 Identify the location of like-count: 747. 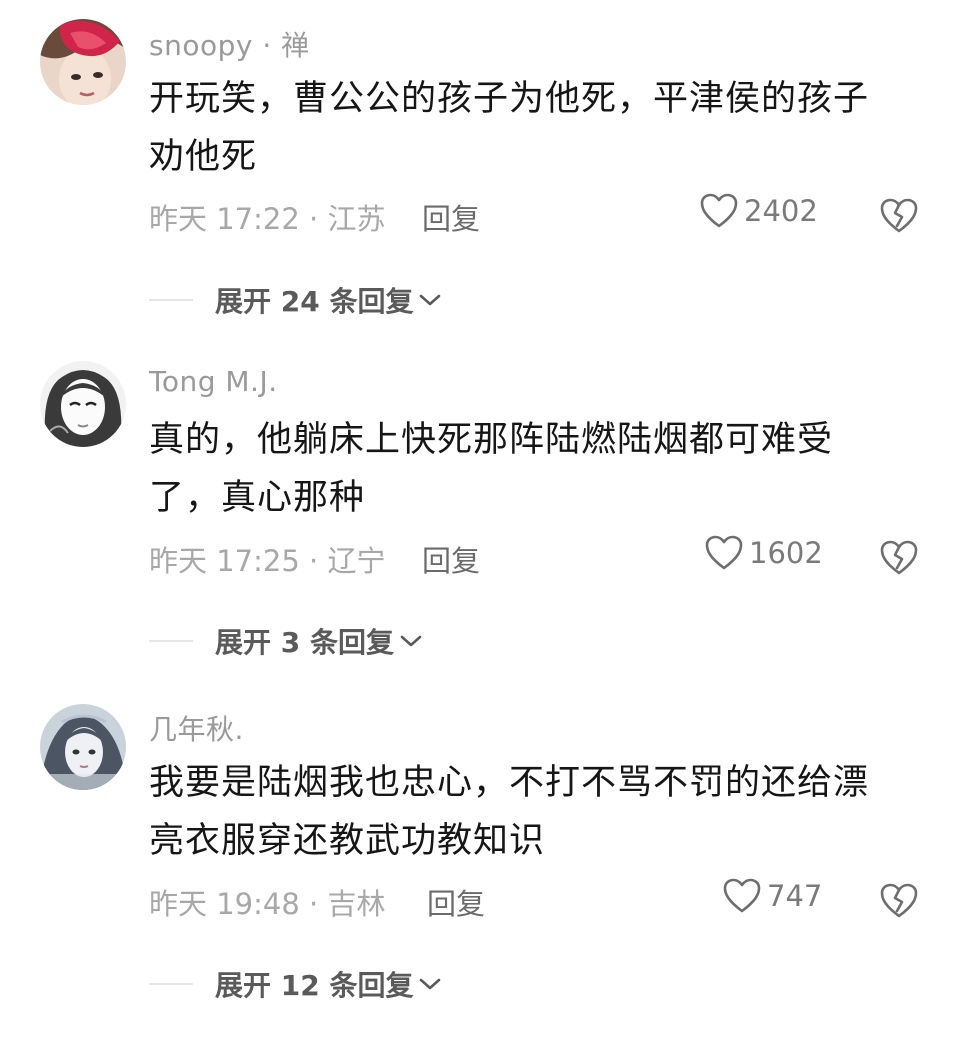
(795, 896).